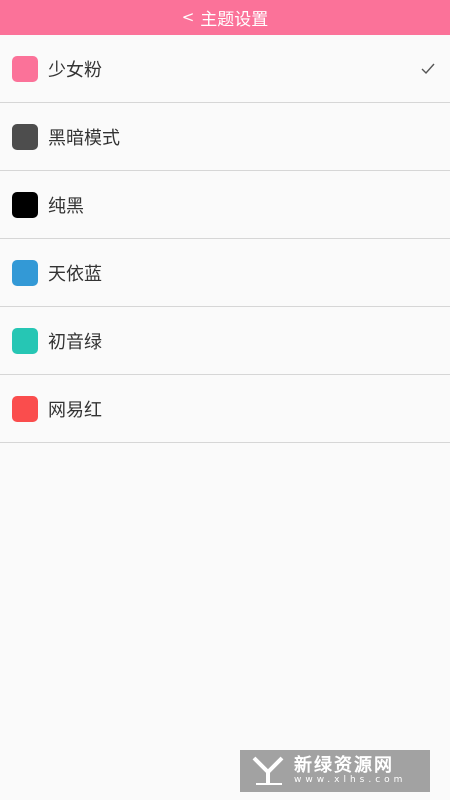 This screenshot has height=800, width=450. Describe the element at coordinates (344, 766) in the screenshot. I see `watermark-main-text: 新绿资源网` at that location.